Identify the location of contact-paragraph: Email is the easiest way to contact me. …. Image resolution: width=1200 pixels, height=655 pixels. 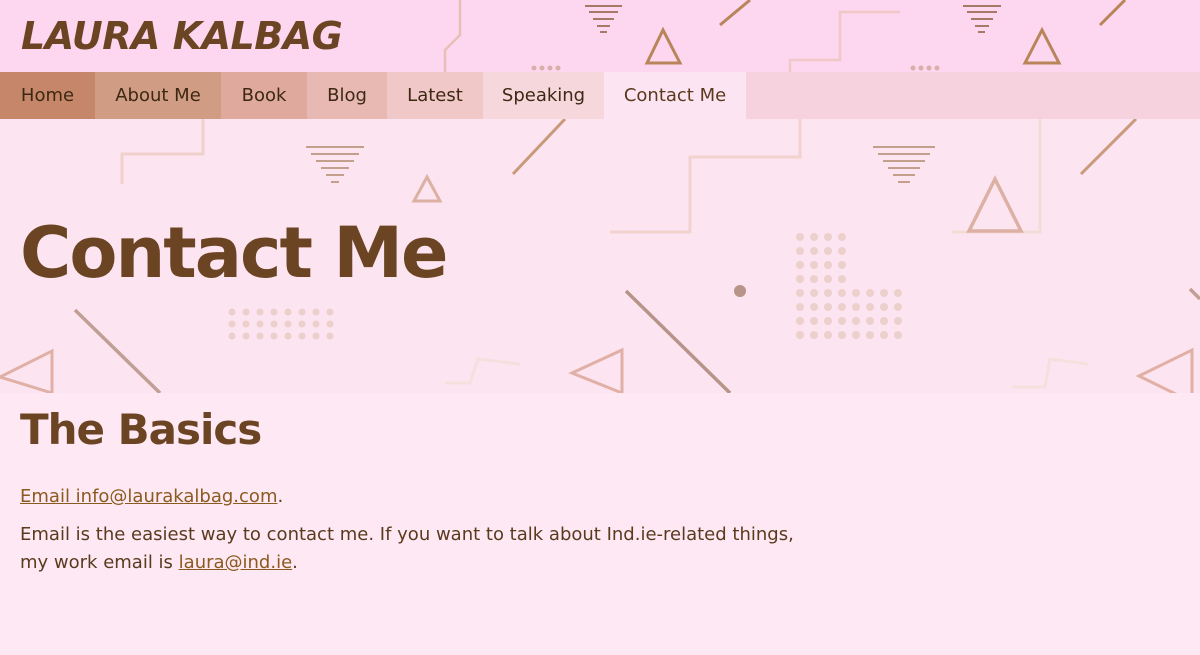
(410, 549).